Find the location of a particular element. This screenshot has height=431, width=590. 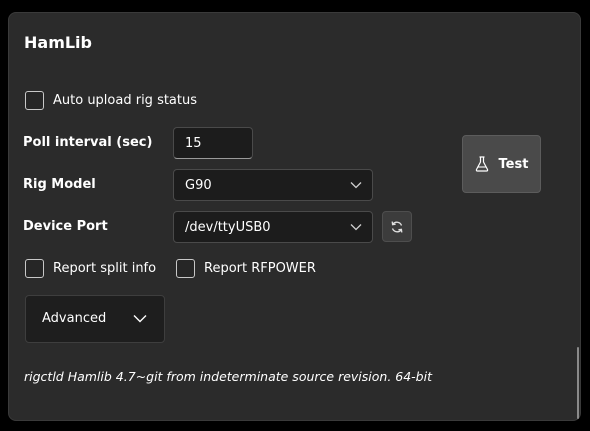

refresh-icon is located at coordinates (397, 226).